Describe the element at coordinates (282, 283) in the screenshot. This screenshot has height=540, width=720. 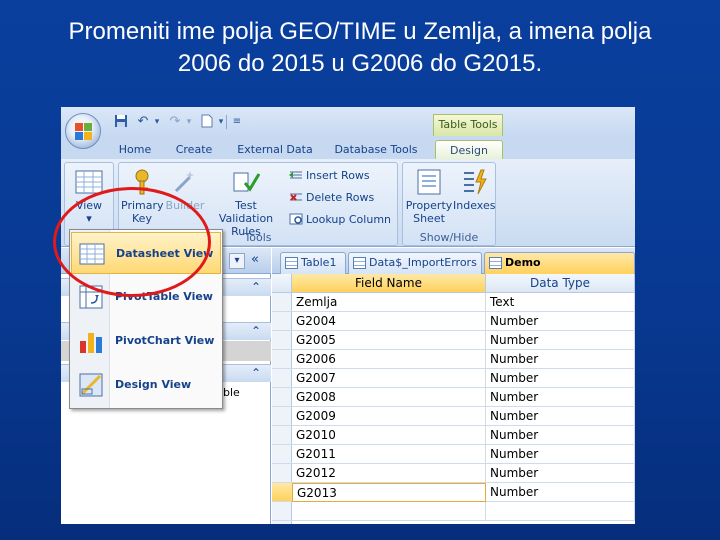
I see `grid-corner` at that location.